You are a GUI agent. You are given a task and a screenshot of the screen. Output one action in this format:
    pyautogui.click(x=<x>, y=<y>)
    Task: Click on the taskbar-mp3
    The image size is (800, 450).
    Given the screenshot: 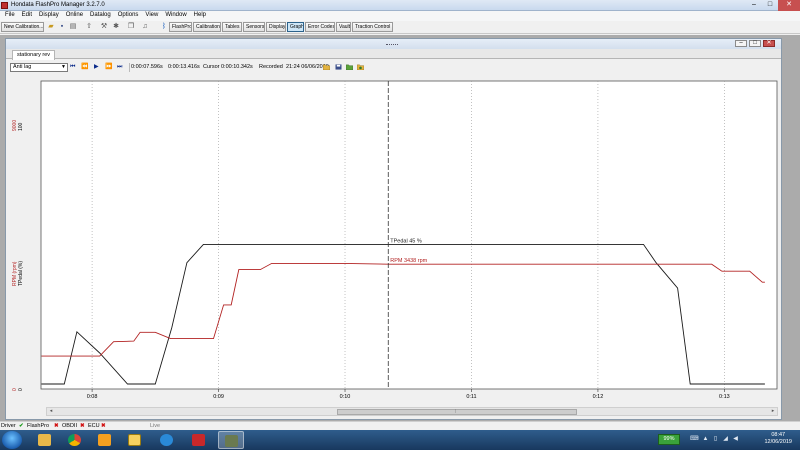 What is the action you would take?
    pyautogui.click(x=199, y=440)
    